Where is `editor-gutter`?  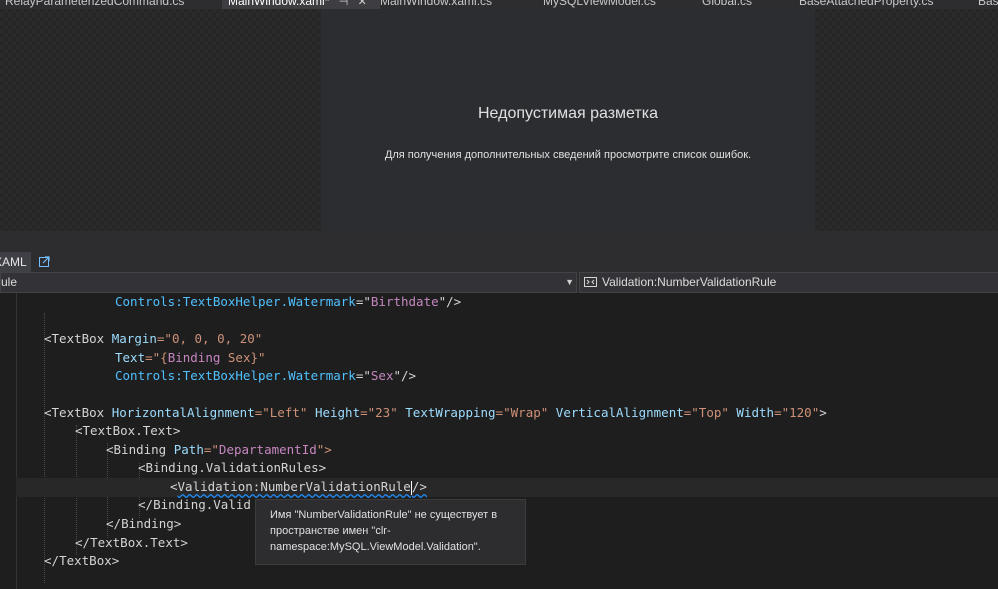
editor-gutter is located at coordinates (8, 441).